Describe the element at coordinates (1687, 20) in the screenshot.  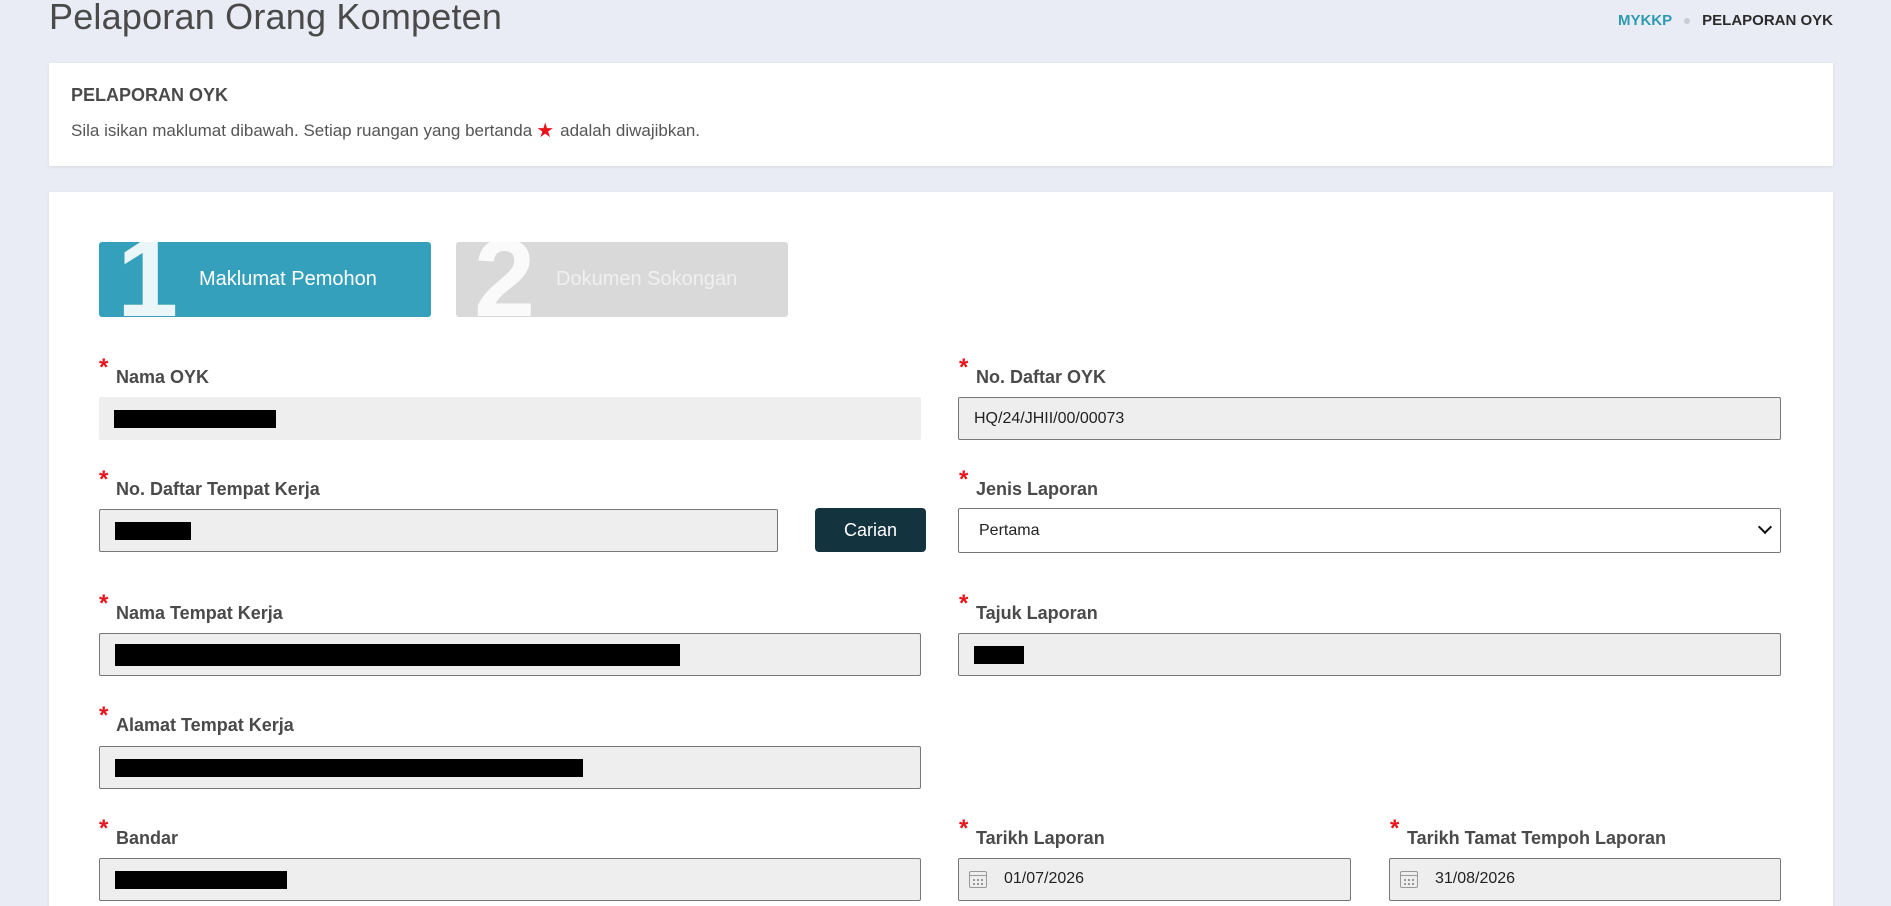
I see `breadcrumb-separator` at that location.